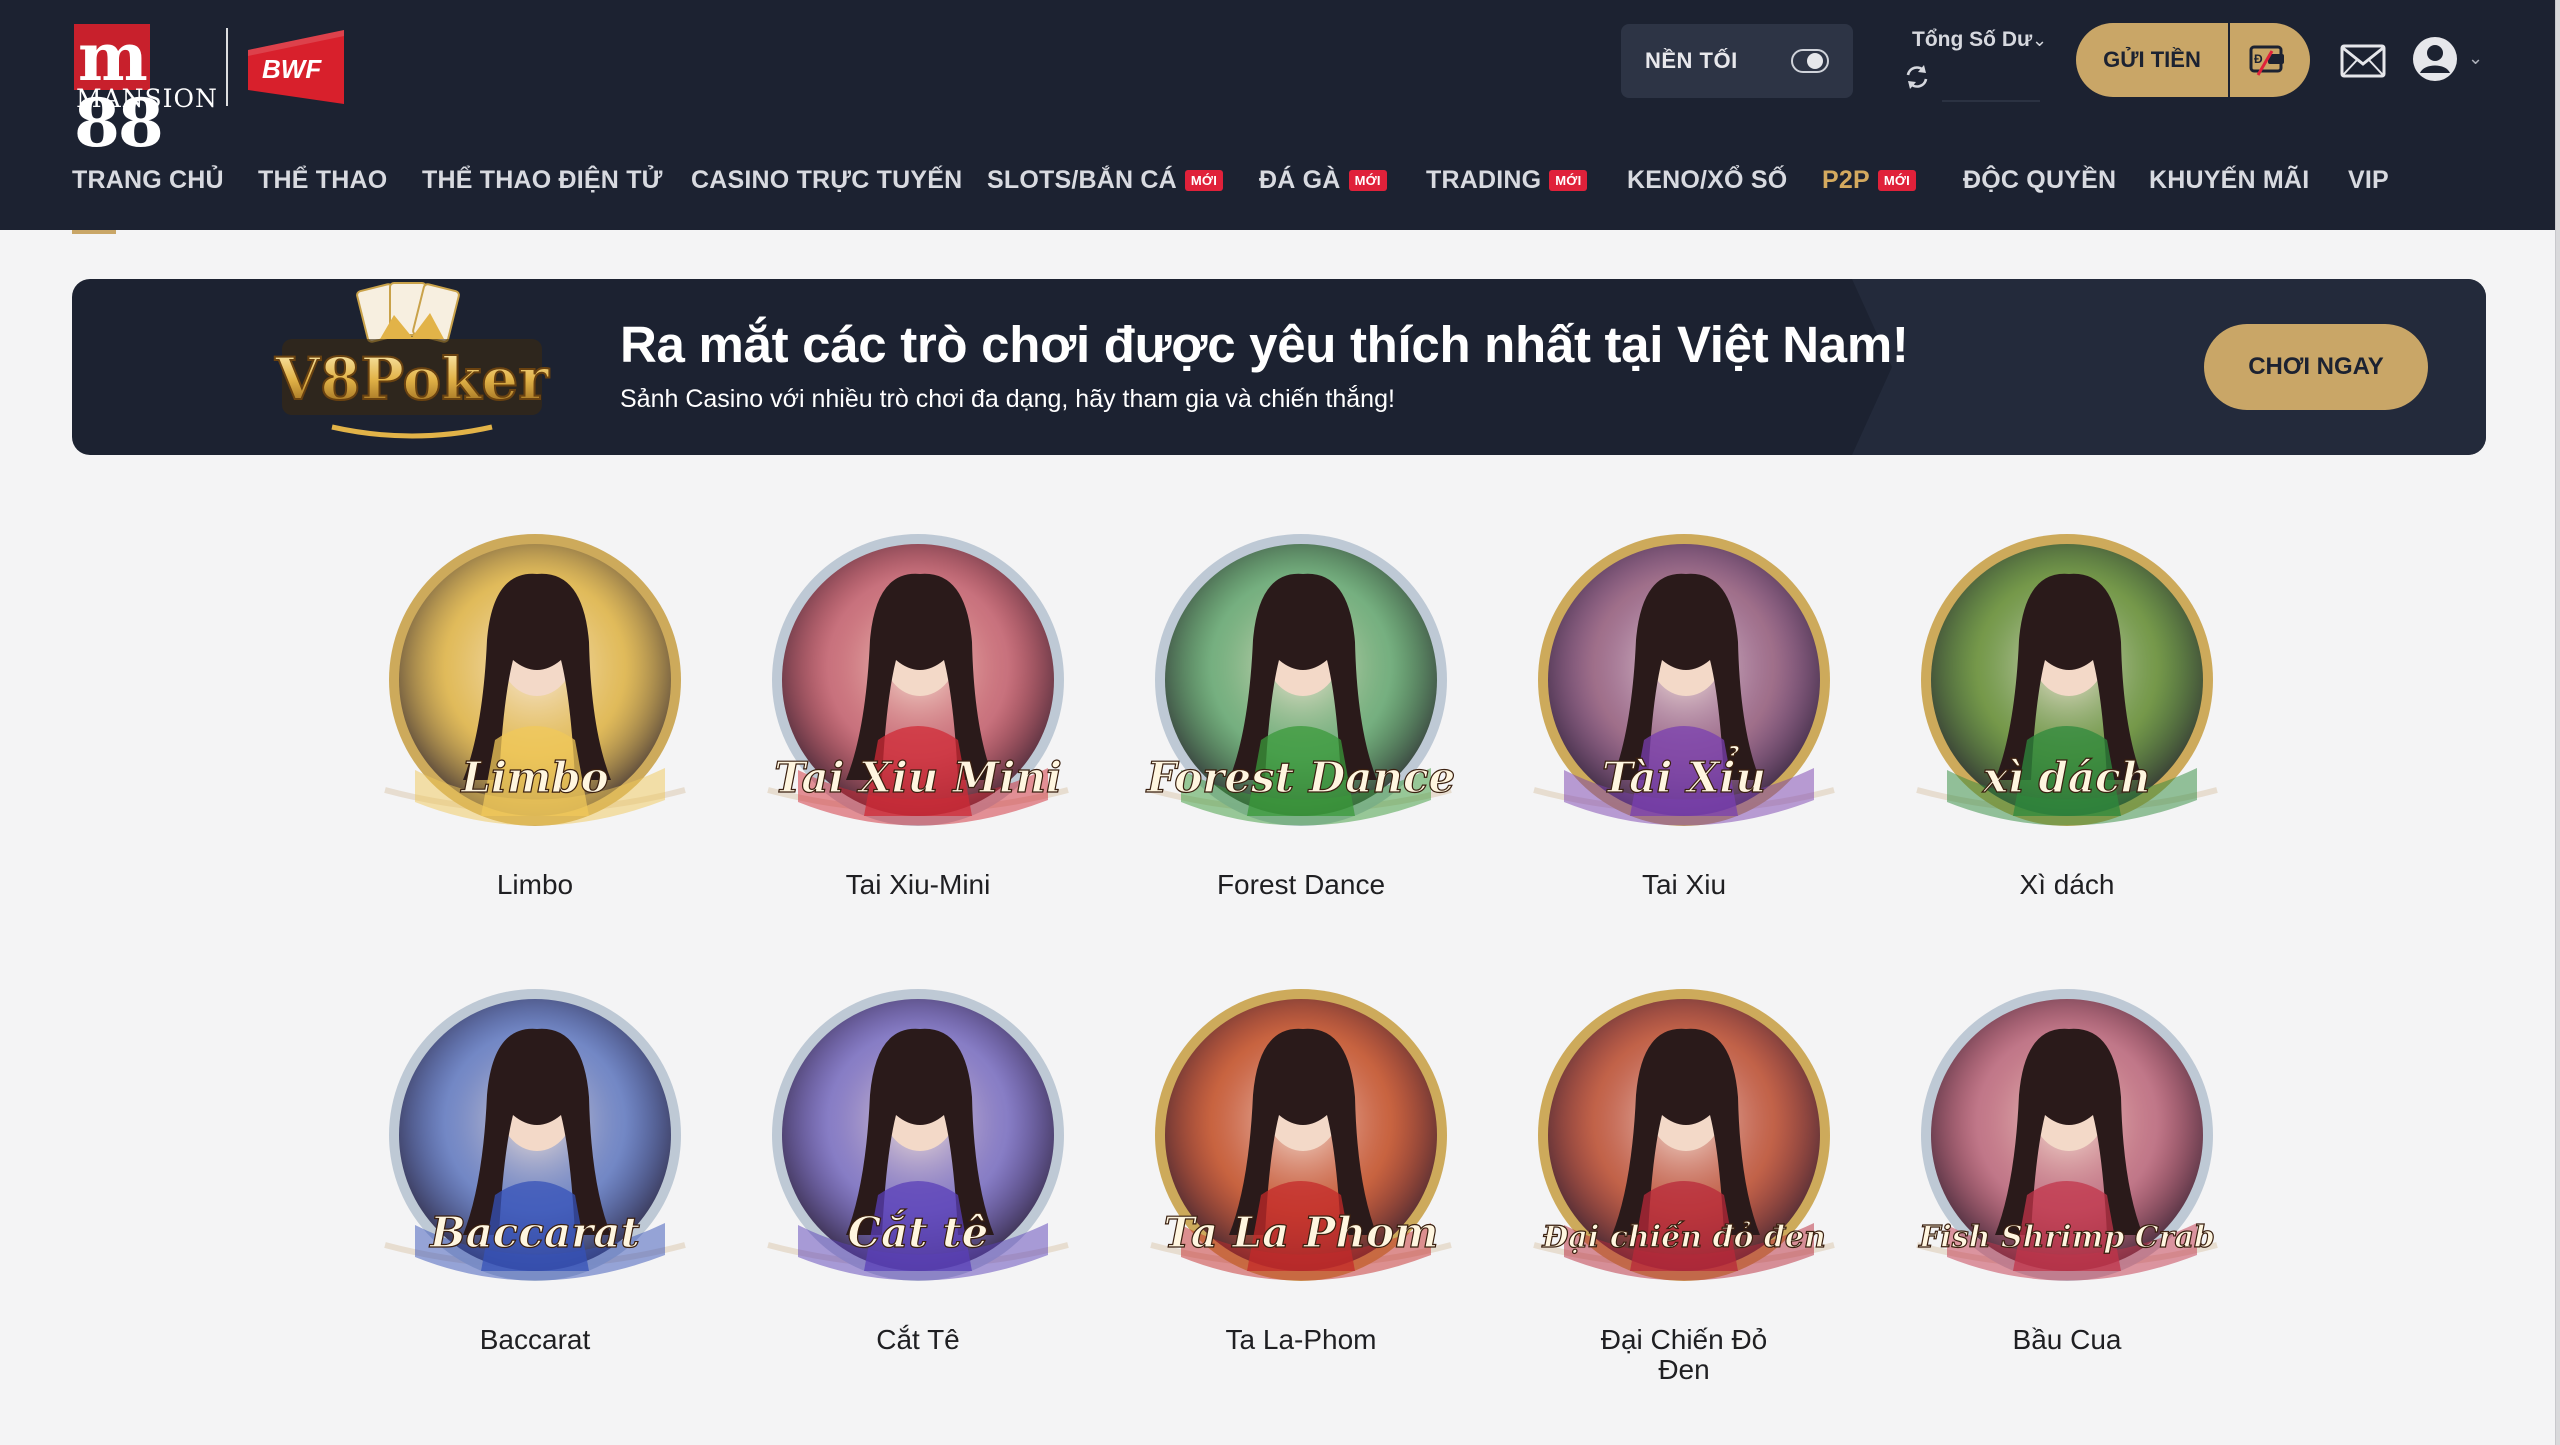  I want to click on nav-label: KENO/XỔ SỐ, so click(1707, 180).